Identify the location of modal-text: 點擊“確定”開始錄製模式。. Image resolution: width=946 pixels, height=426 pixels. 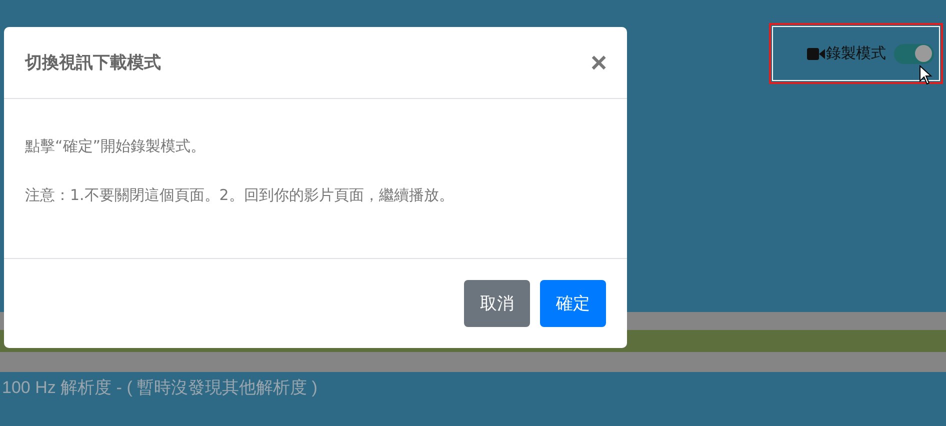
(116, 146).